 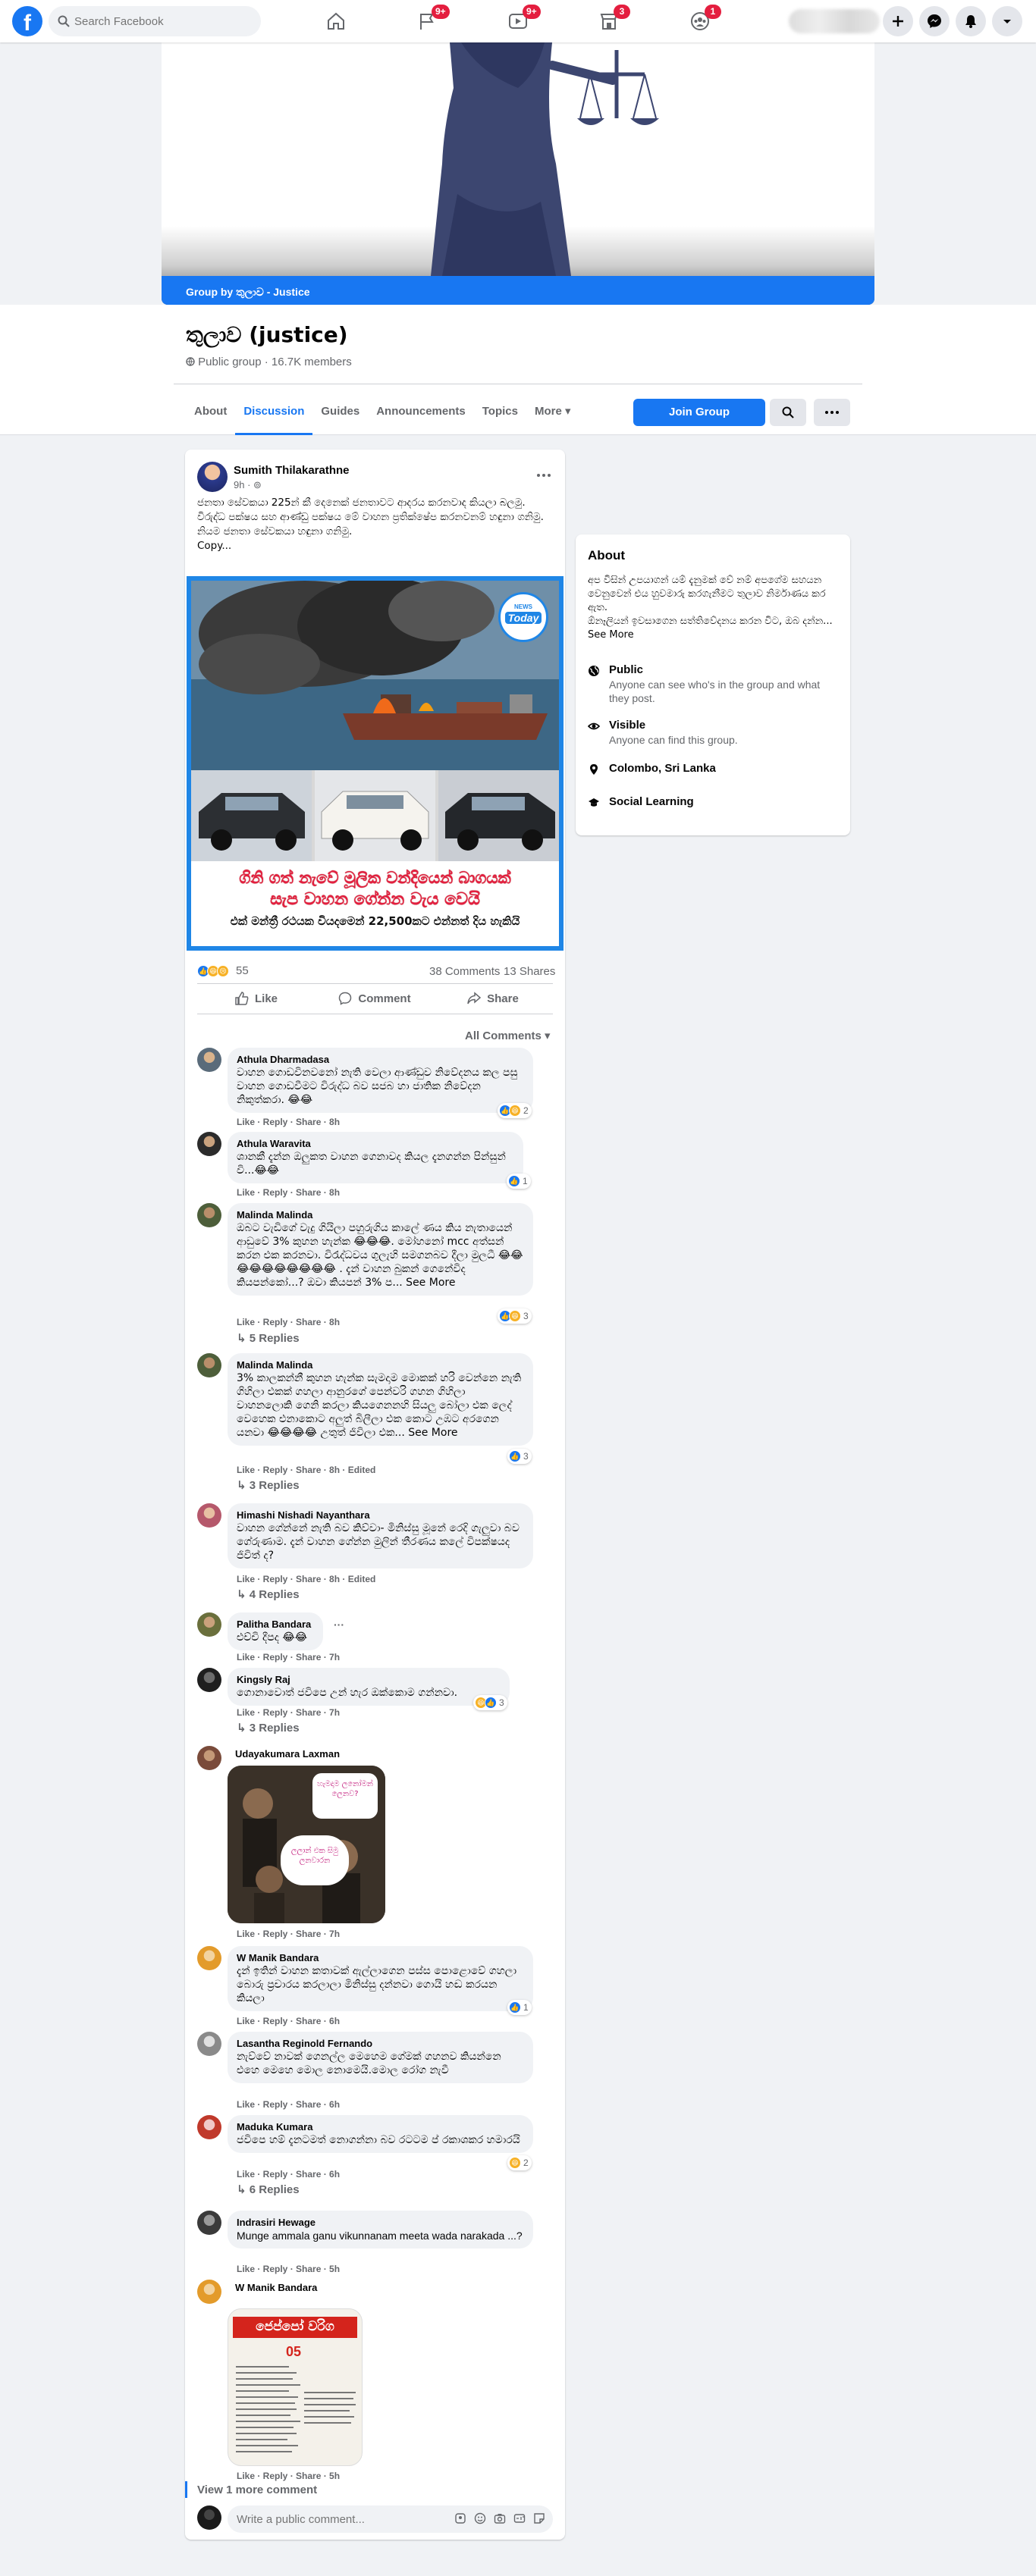 I want to click on search-box, so click(x=155, y=21).